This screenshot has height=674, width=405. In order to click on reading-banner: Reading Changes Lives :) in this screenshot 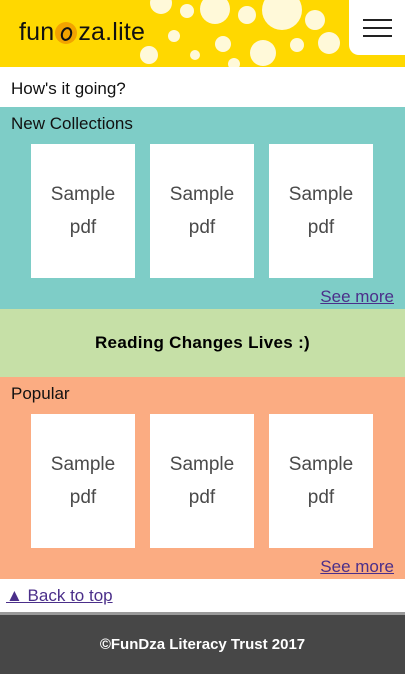, I will do `click(202, 343)`.